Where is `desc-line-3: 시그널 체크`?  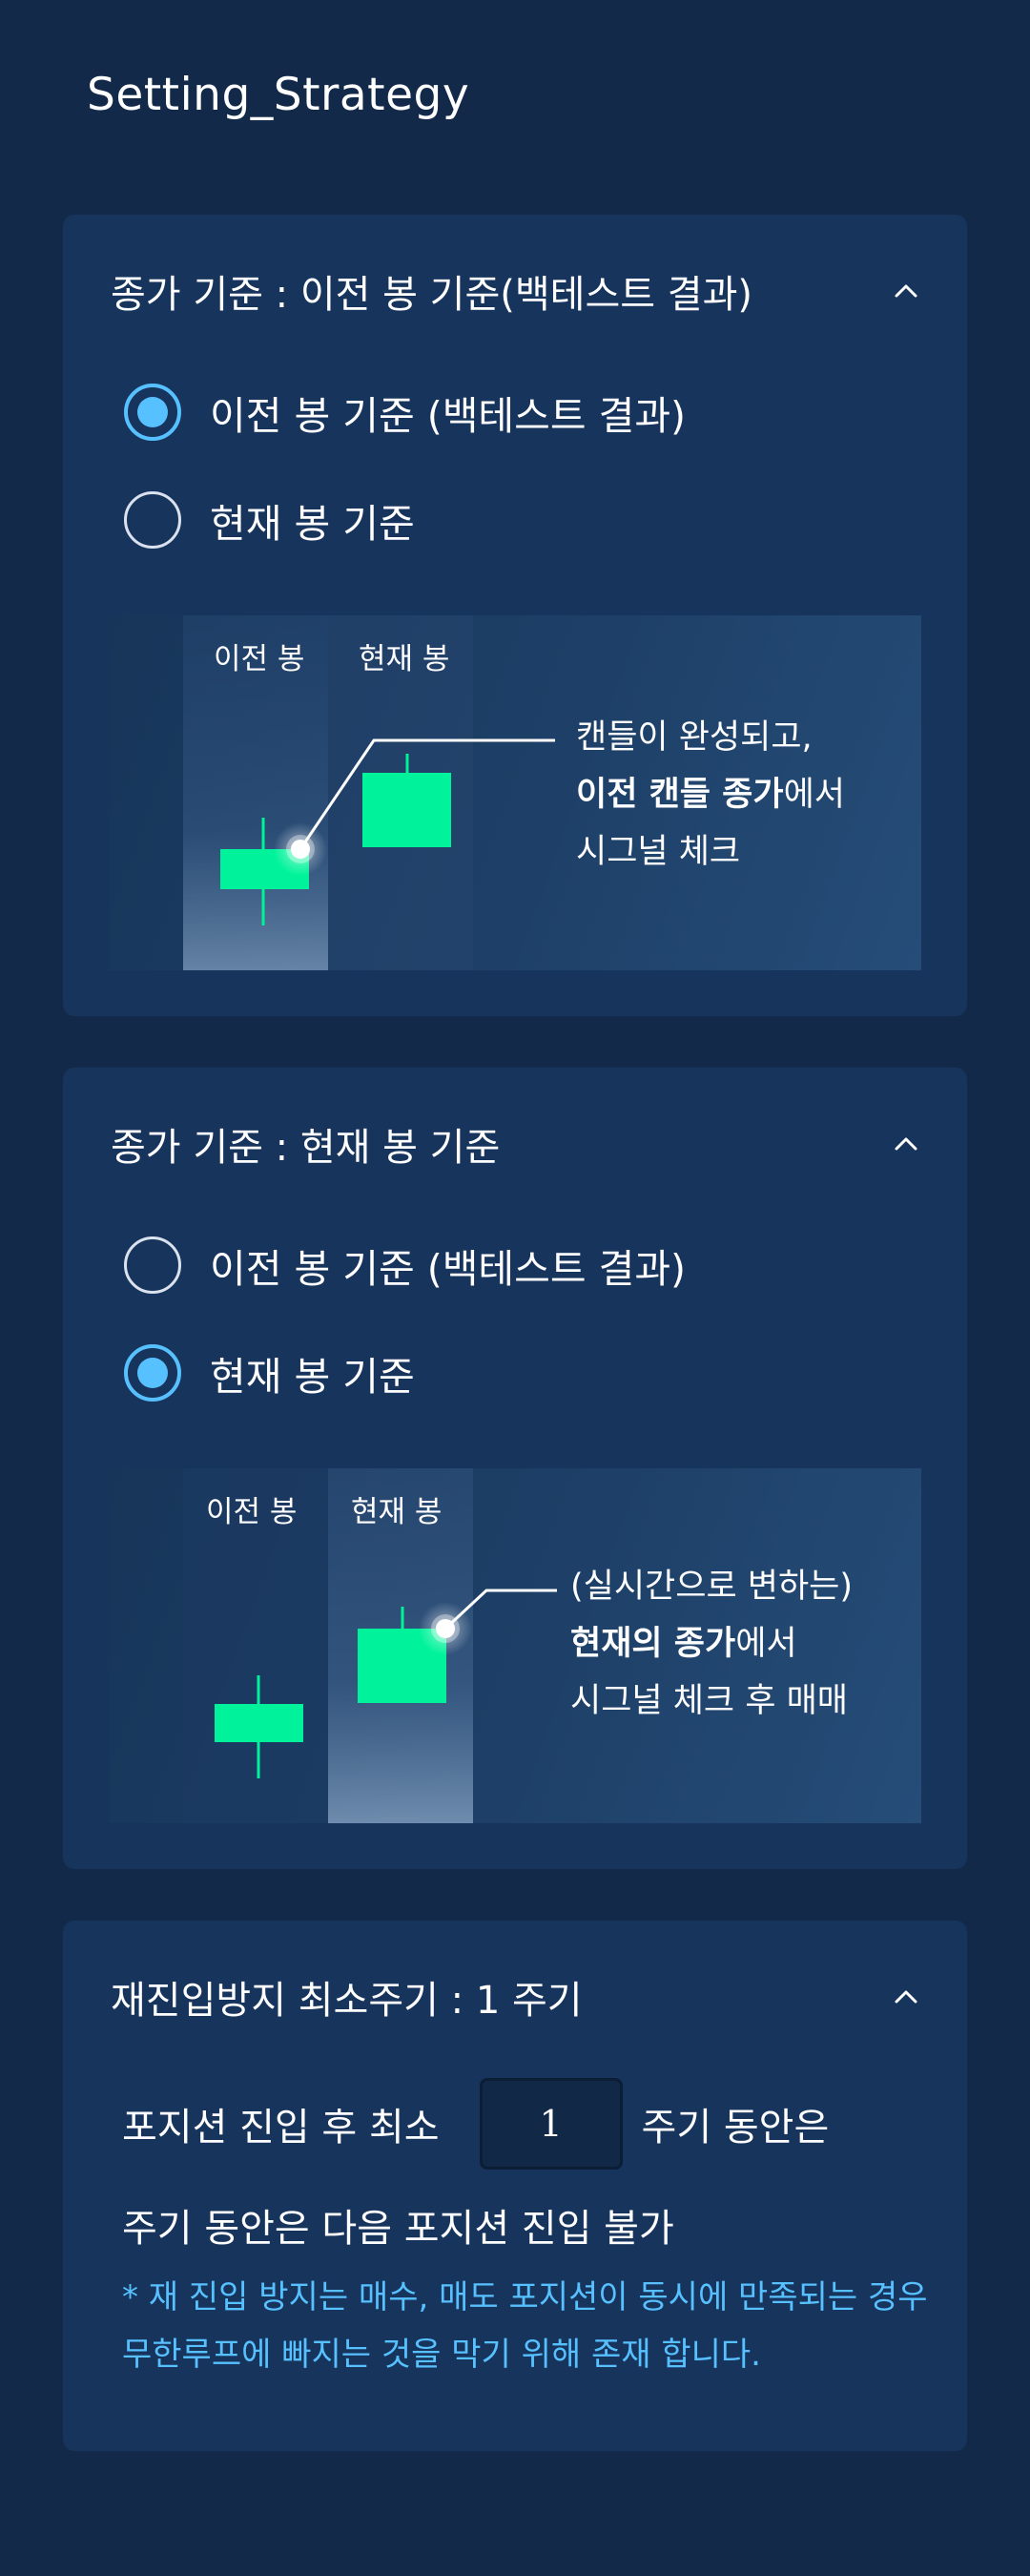
desc-line-3: 시그널 체크 is located at coordinates (658, 852).